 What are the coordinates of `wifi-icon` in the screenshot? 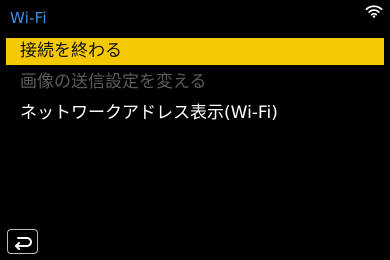 It's located at (374, 10).